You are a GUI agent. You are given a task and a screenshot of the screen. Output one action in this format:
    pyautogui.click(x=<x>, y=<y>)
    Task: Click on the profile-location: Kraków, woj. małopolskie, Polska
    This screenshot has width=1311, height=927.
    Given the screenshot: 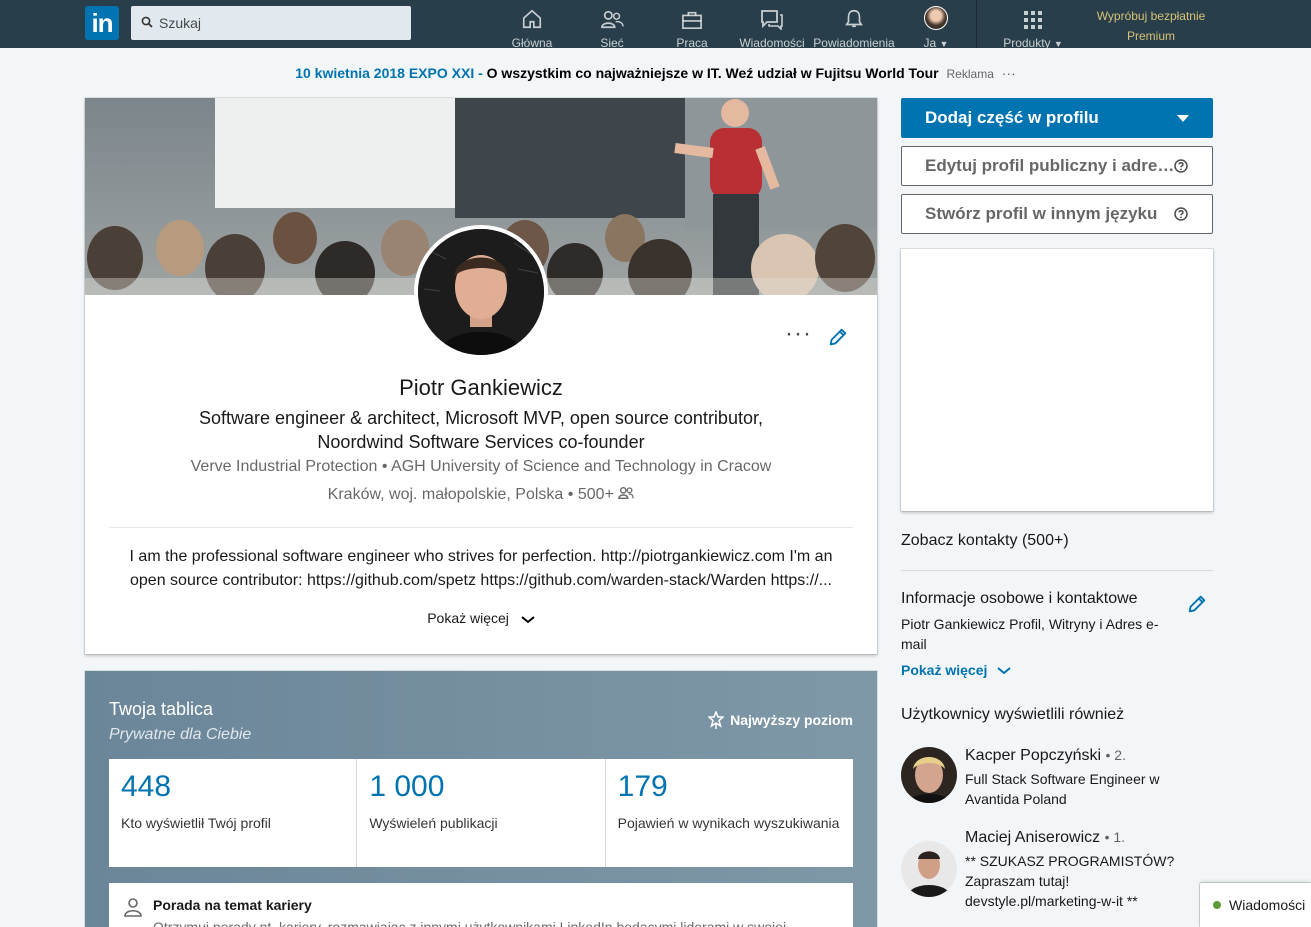 What is the action you would take?
    pyautogui.click(x=445, y=494)
    